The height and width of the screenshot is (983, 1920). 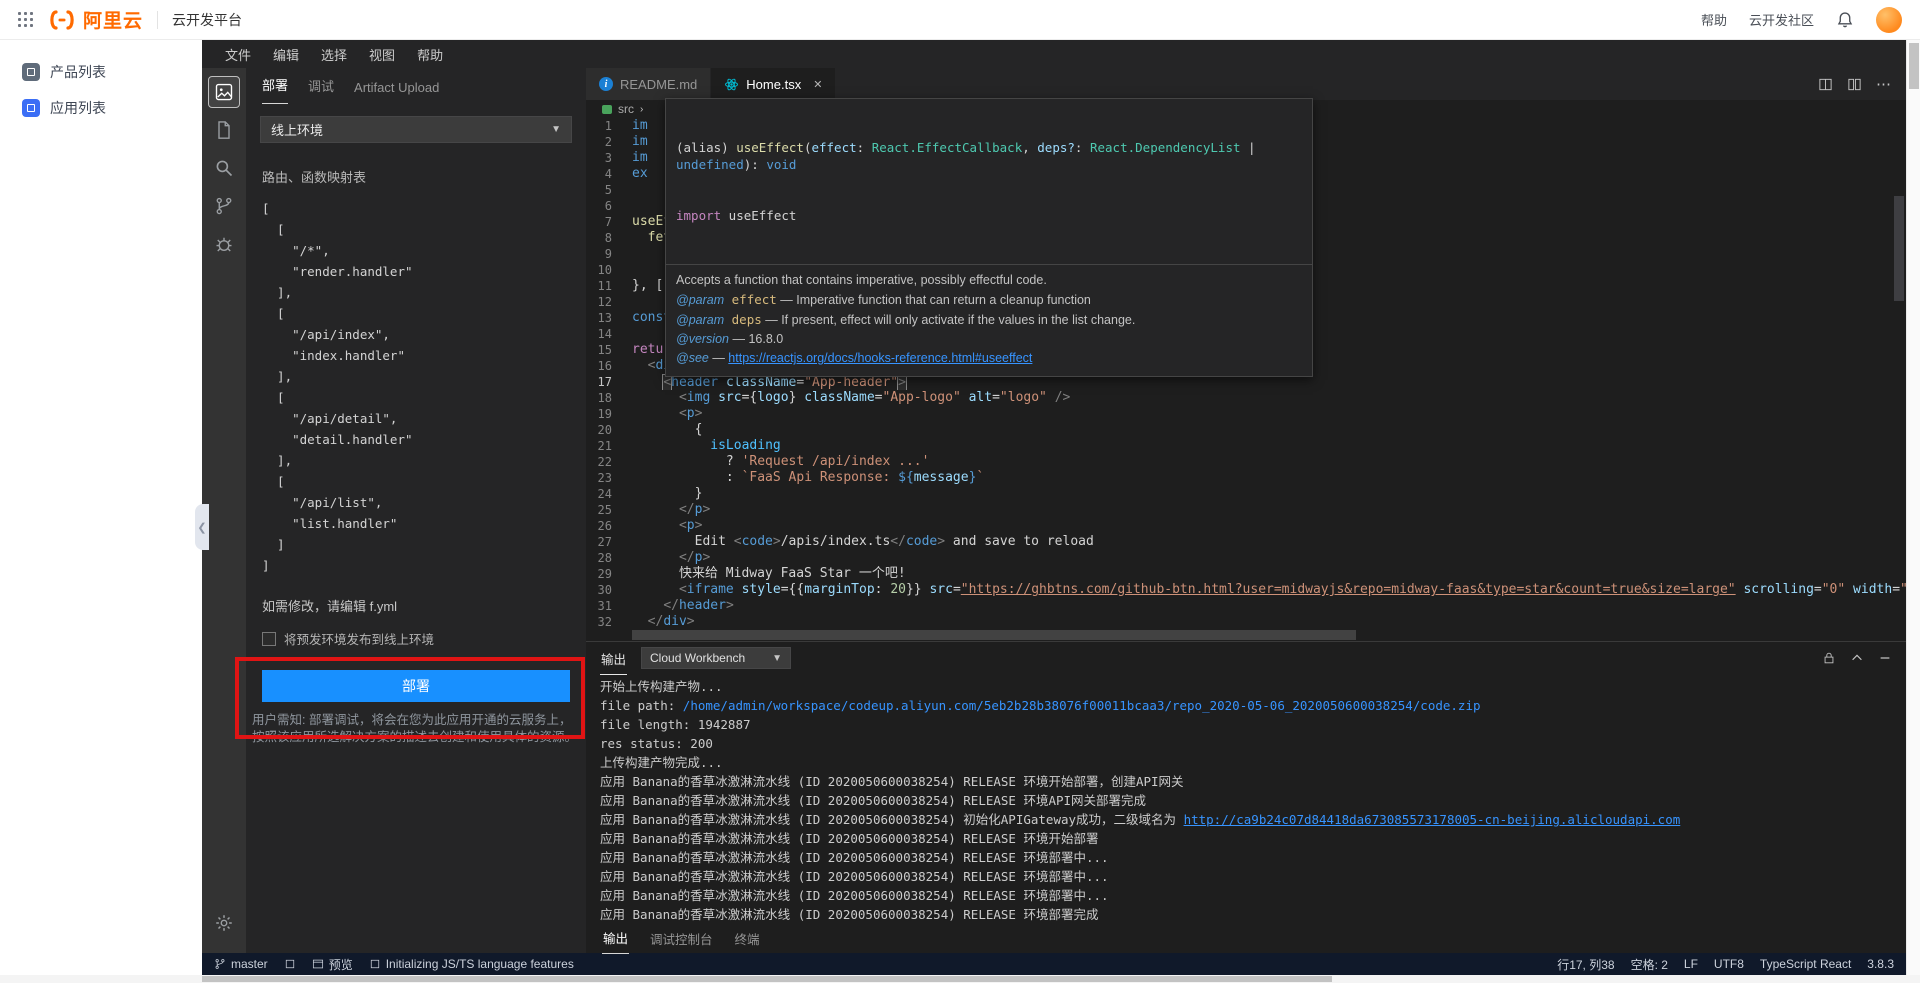 What do you see at coordinates (321, 90) in the screenshot?
I see `deploy-panel-tab-1: 调试` at bounding box center [321, 90].